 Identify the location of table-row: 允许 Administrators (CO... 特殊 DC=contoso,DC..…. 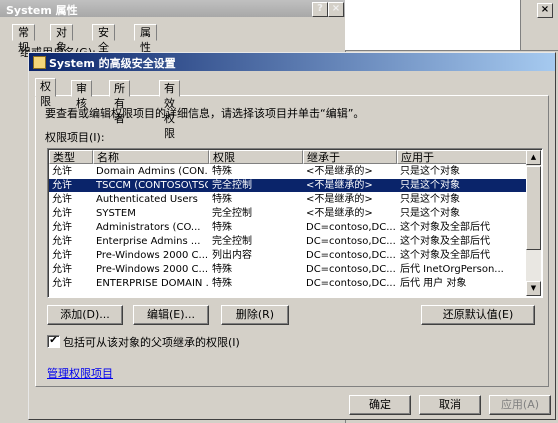
(289, 227).